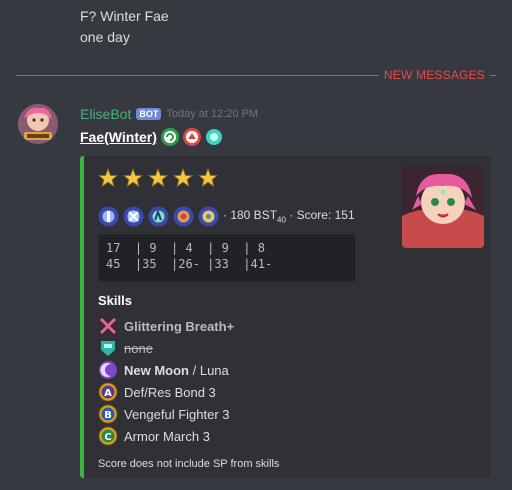 The width and height of the screenshot is (512, 490). I want to click on a-skill-name: Def/Res Bond 3, so click(170, 392).